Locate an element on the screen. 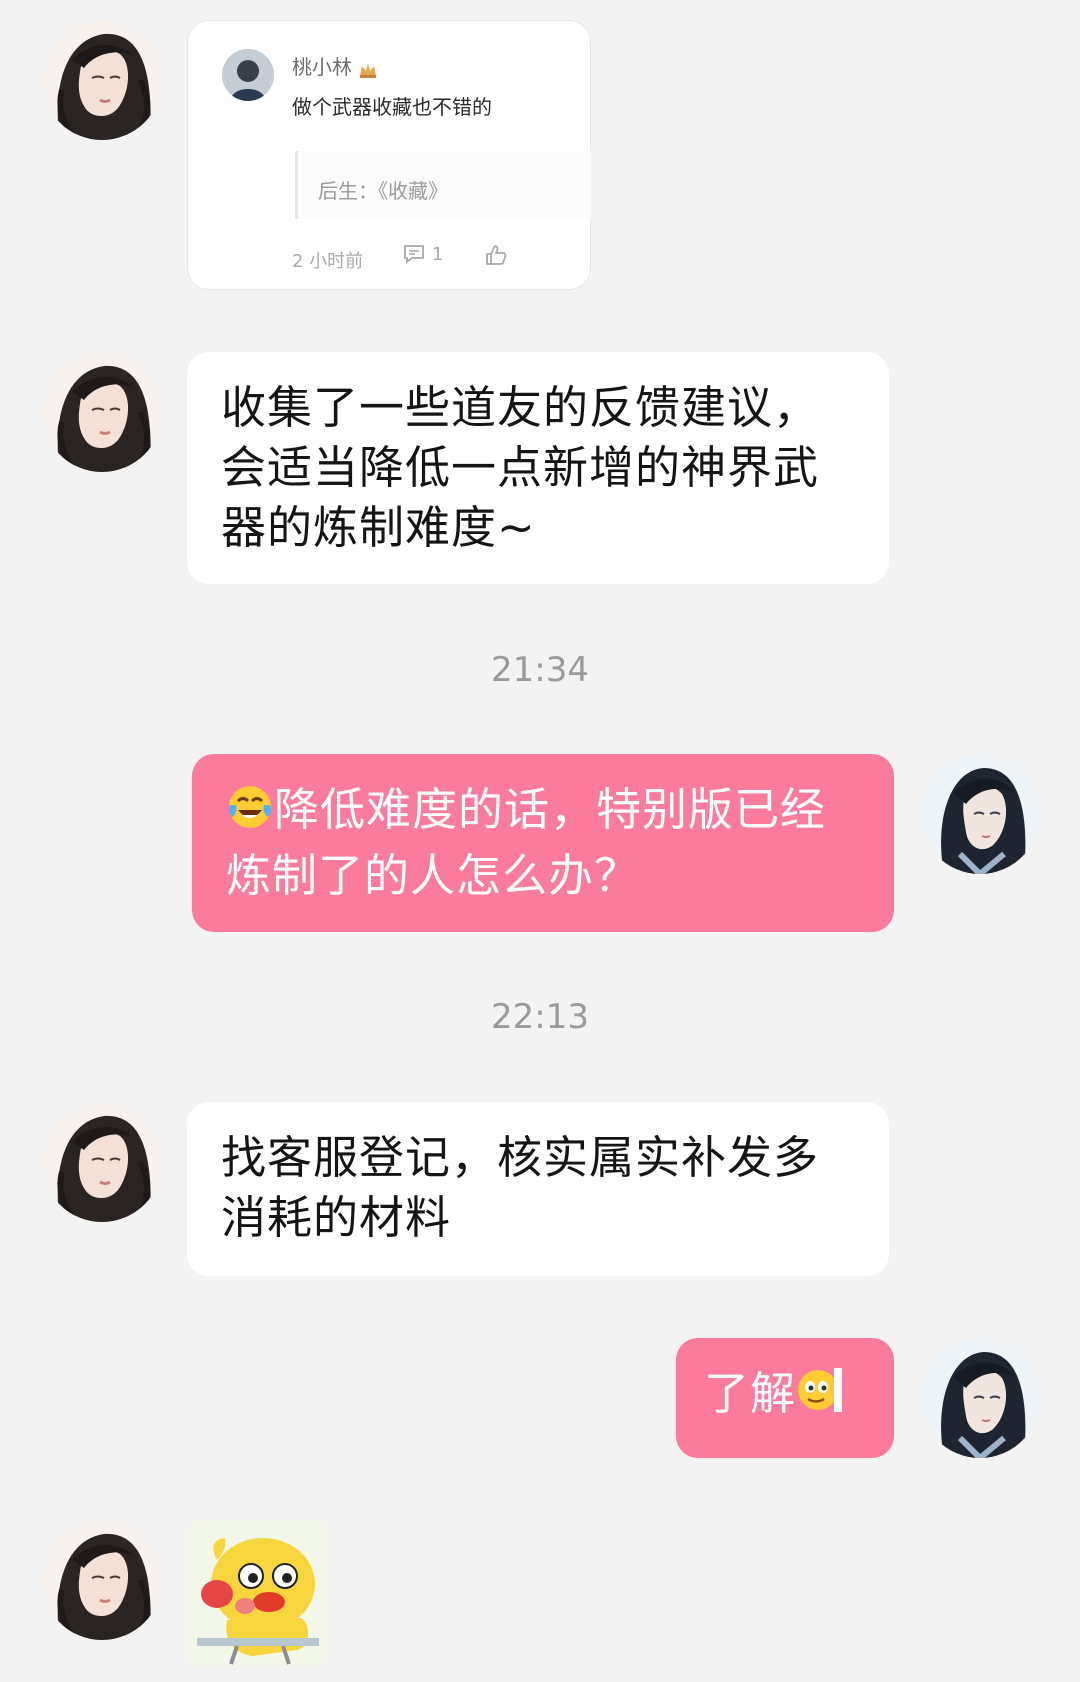 The width and height of the screenshot is (1080, 1682). message-bubble-outgoing: 了解 is located at coordinates (785, 1398).